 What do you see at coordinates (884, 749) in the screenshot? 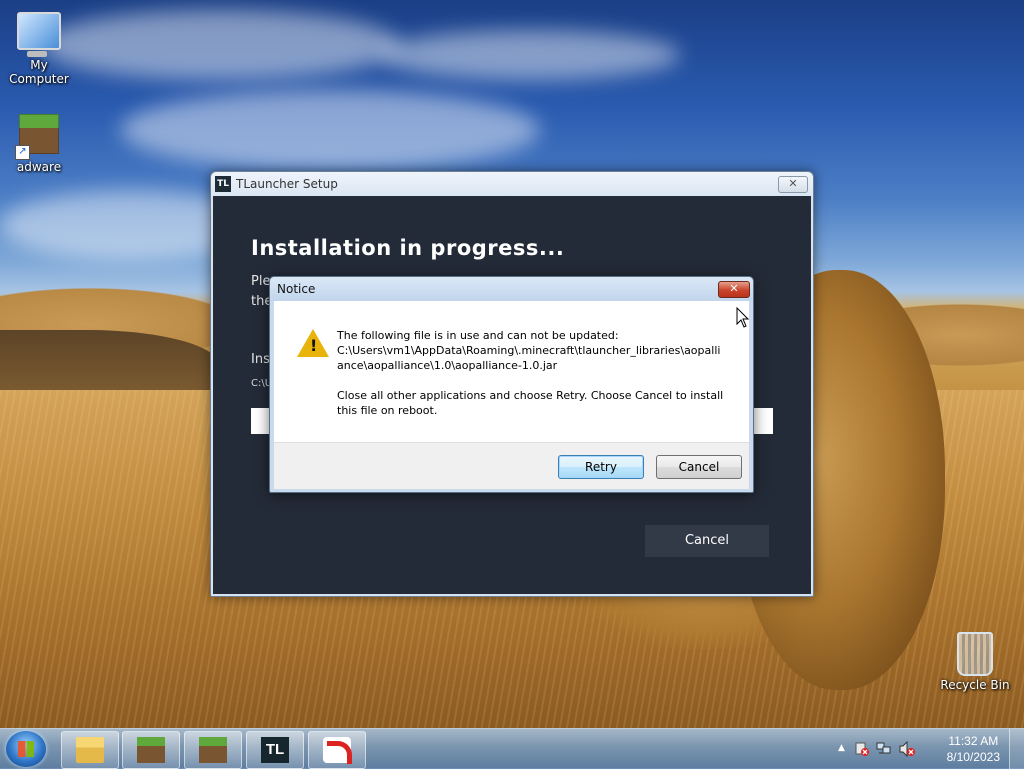
I see `network-icon` at bounding box center [884, 749].